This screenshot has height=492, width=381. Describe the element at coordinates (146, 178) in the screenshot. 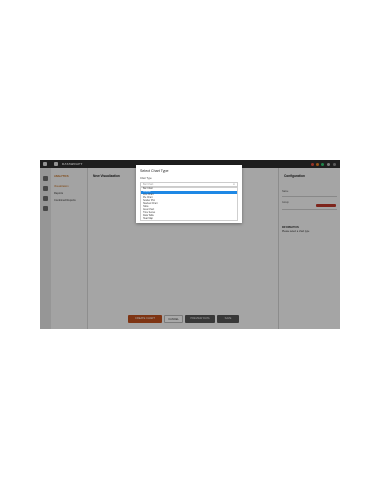

I see `chart-type-label: Chart Type` at that location.